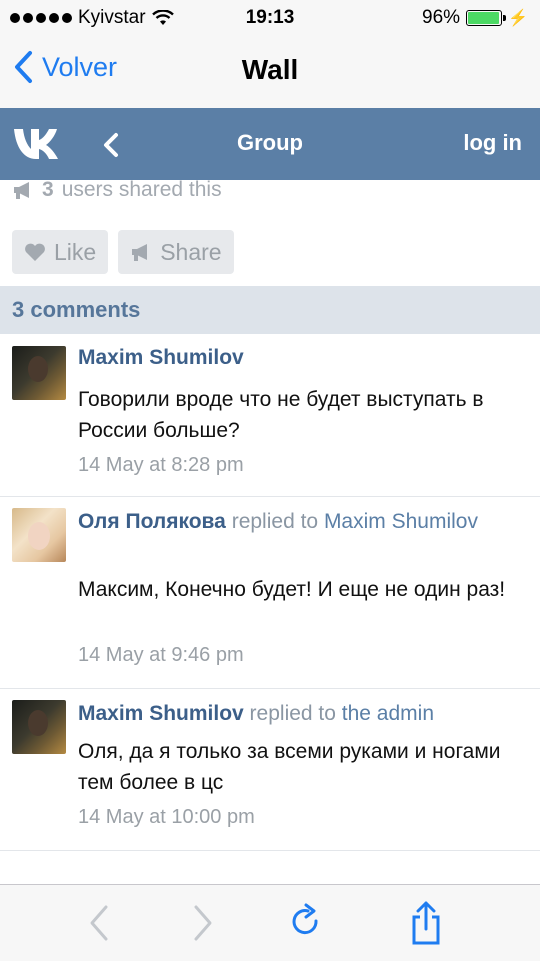 This screenshot has width=540, height=961. I want to click on login-link: log in, so click(492, 143).